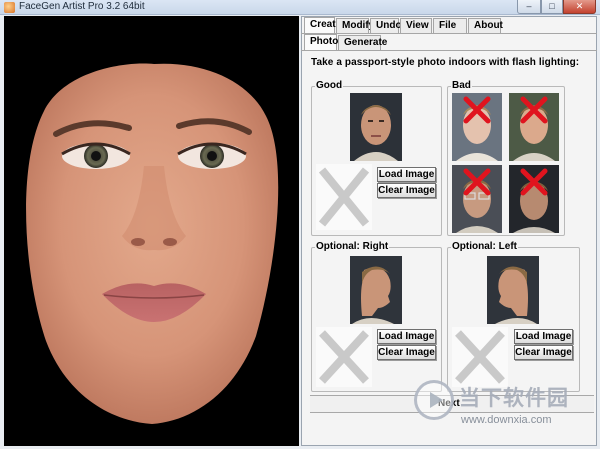 The height and width of the screenshot is (449, 600). Describe the element at coordinates (321, 42) in the screenshot. I see `tab-photo: Photo` at that location.